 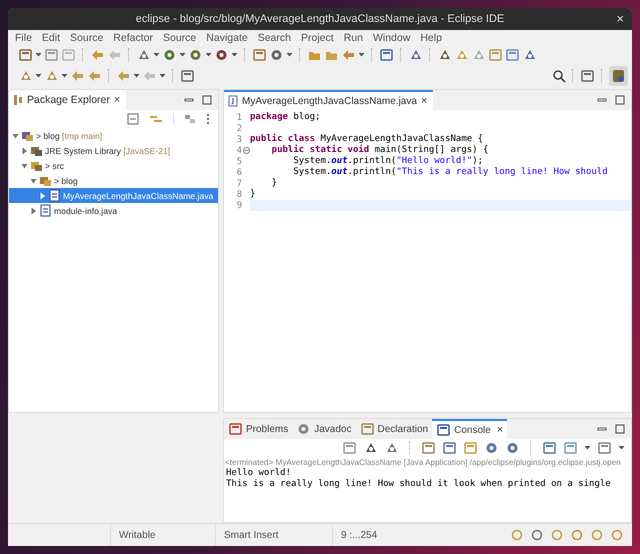 What do you see at coordinates (394, 429) in the screenshot?
I see `view-tab: Declaration` at bounding box center [394, 429].